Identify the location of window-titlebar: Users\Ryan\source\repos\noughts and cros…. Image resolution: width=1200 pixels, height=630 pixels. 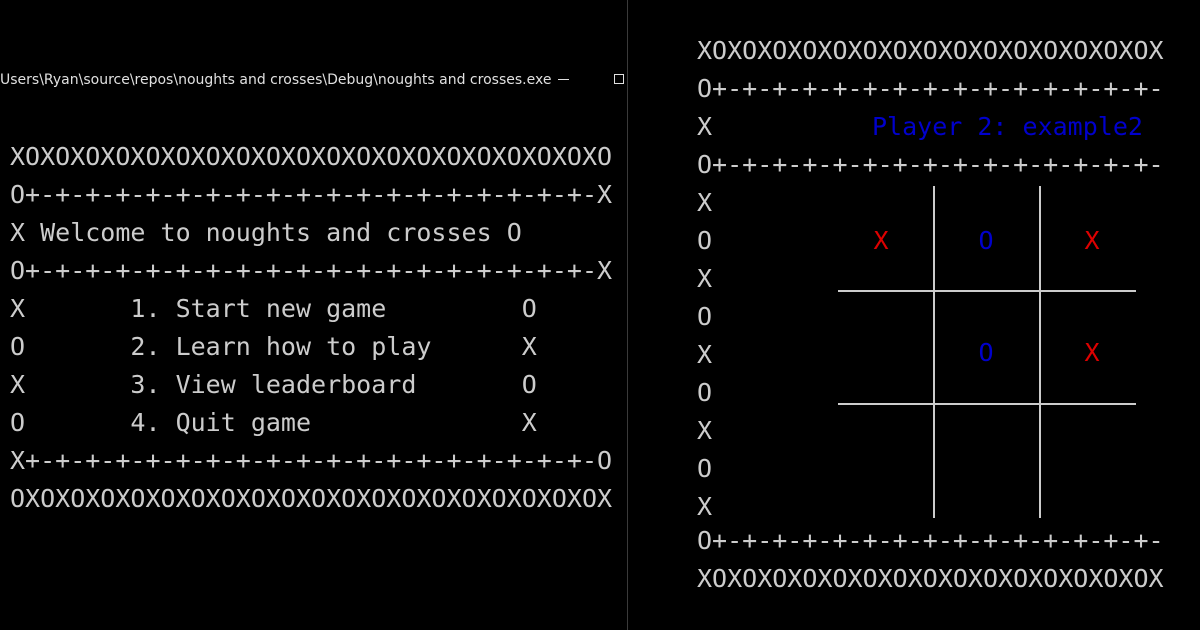
(313, 80).